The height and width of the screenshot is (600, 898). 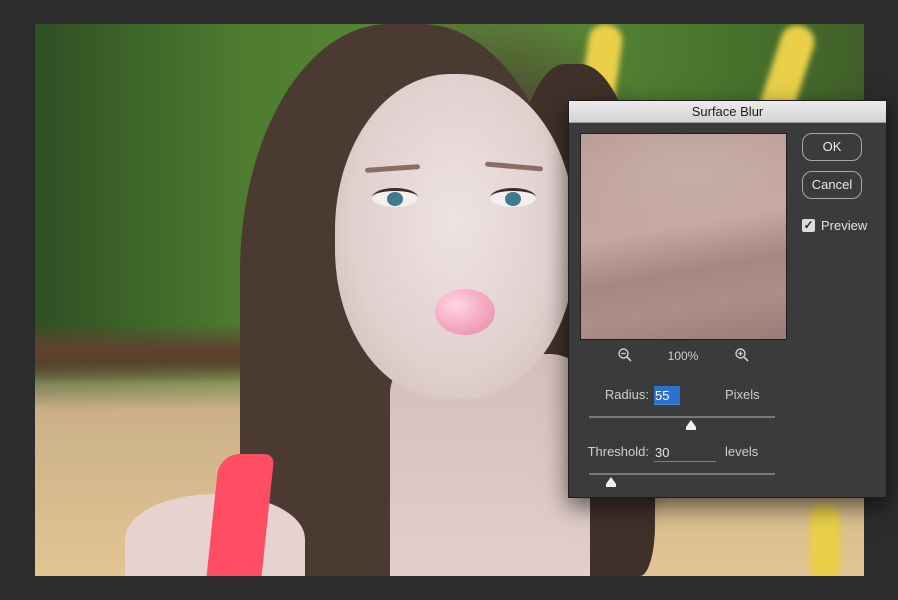 What do you see at coordinates (742, 394) in the screenshot?
I see `radius-unit: Pixels` at bounding box center [742, 394].